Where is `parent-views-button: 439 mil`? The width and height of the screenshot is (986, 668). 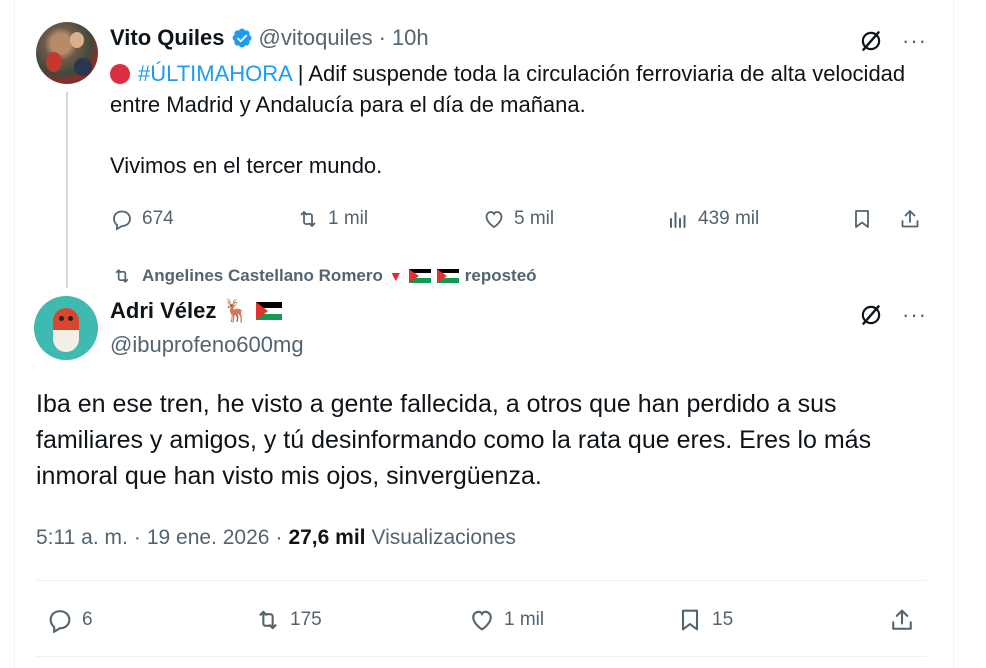
parent-views-button: 439 mil is located at coordinates (712, 219).